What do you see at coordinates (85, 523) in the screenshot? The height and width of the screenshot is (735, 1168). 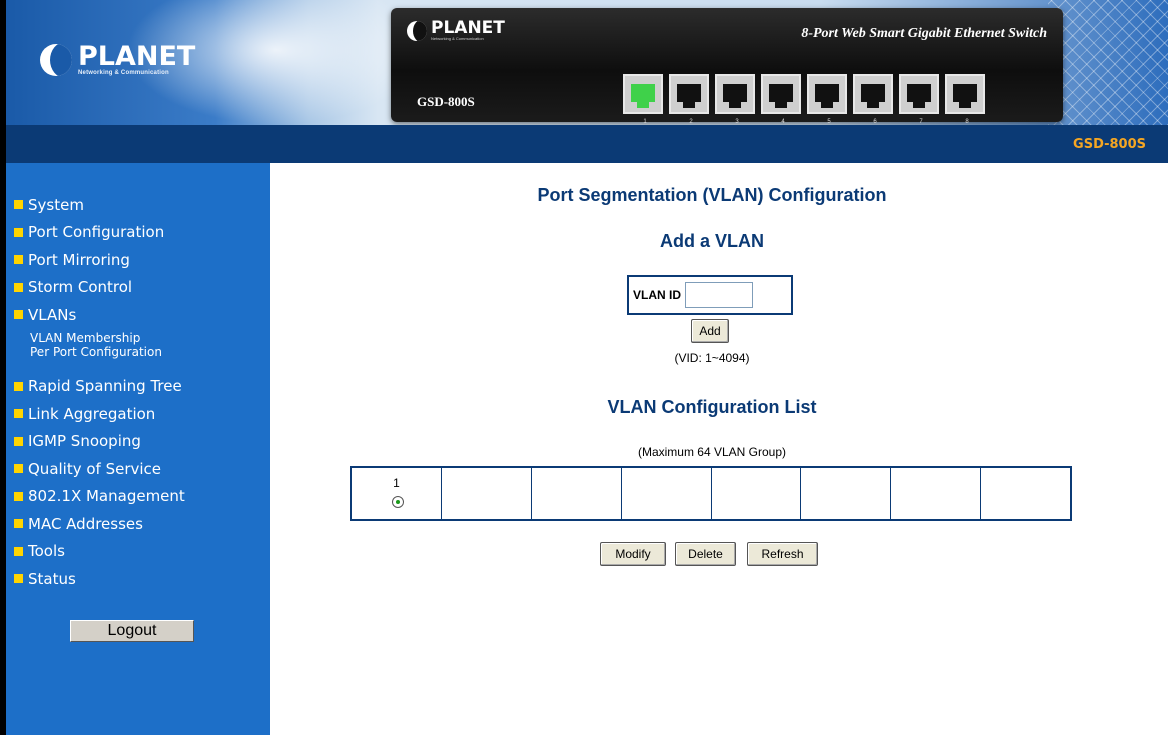 I see `sidebar-item-label: MAC Addresses` at bounding box center [85, 523].